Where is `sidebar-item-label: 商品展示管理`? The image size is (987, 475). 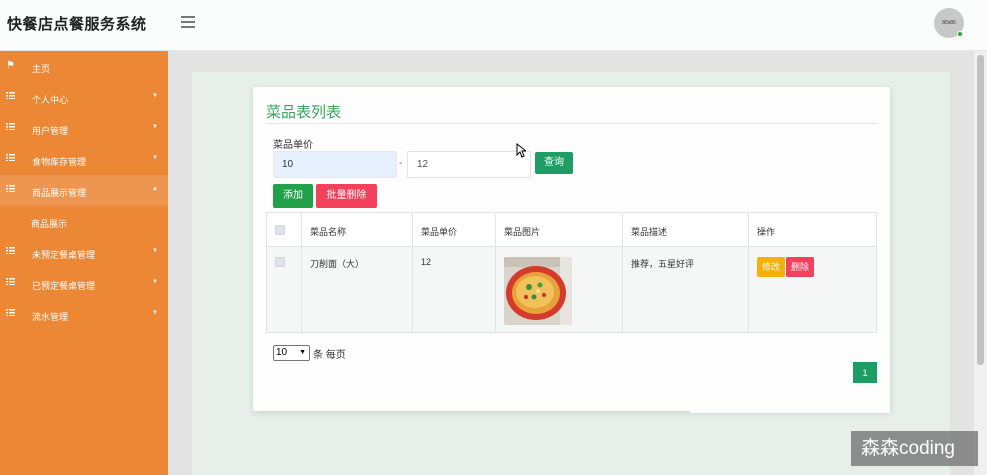 sidebar-item-label: 商品展示管理 is located at coordinates (59, 193).